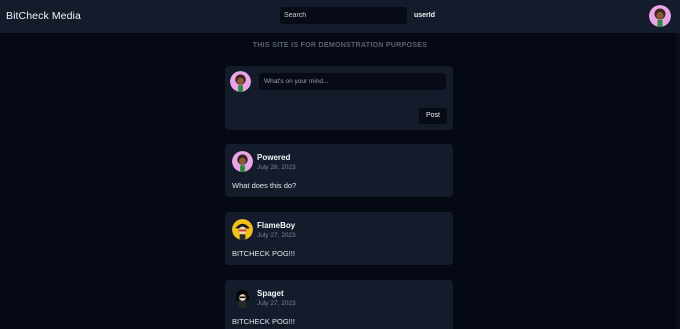  Describe the element at coordinates (339, 304) in the screenshot. I see `post-card: Spaget July 27, 2023 BITCHECK POG!!!` at that location.